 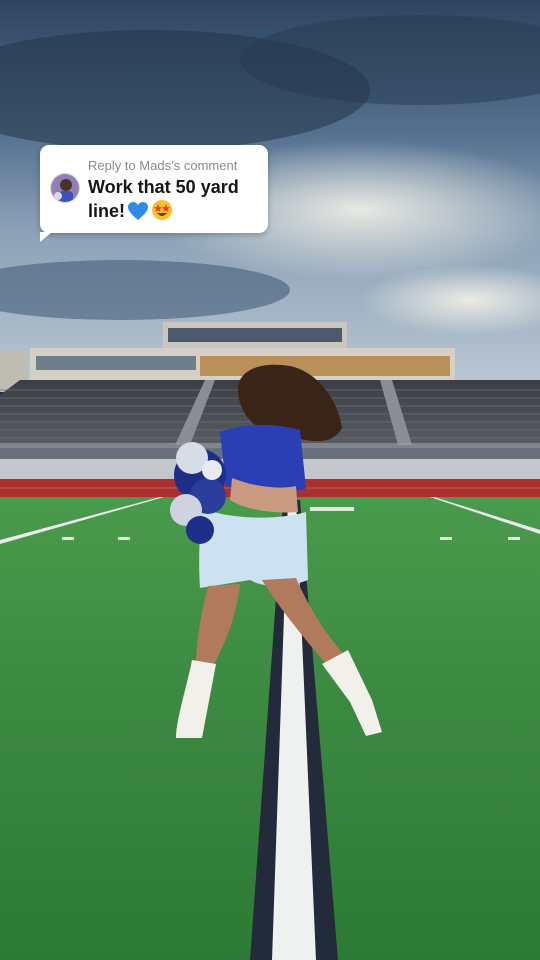 What do you see at coordinates (175, 201) in the screenshot?
I see `comment-text-block: Work that 50 yard line!` at bounding box center [175, 201].